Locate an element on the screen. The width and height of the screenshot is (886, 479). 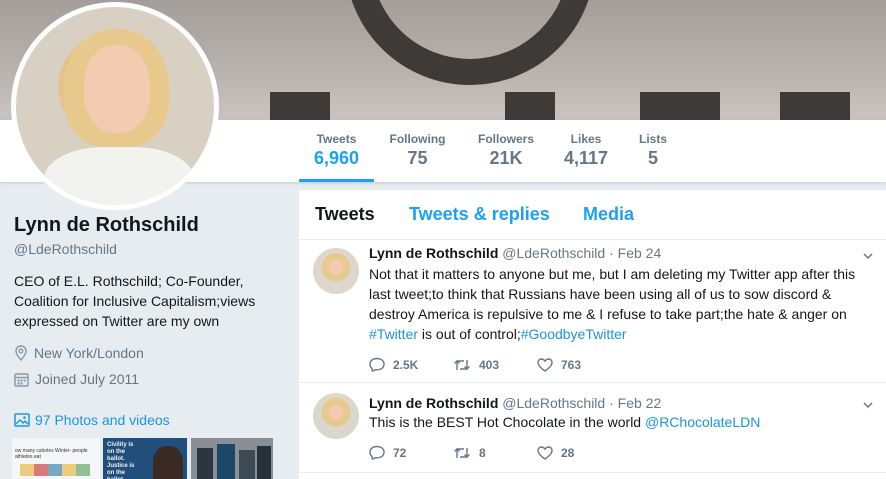
stat-following: Following 75 is located at coordinates (417, 151).